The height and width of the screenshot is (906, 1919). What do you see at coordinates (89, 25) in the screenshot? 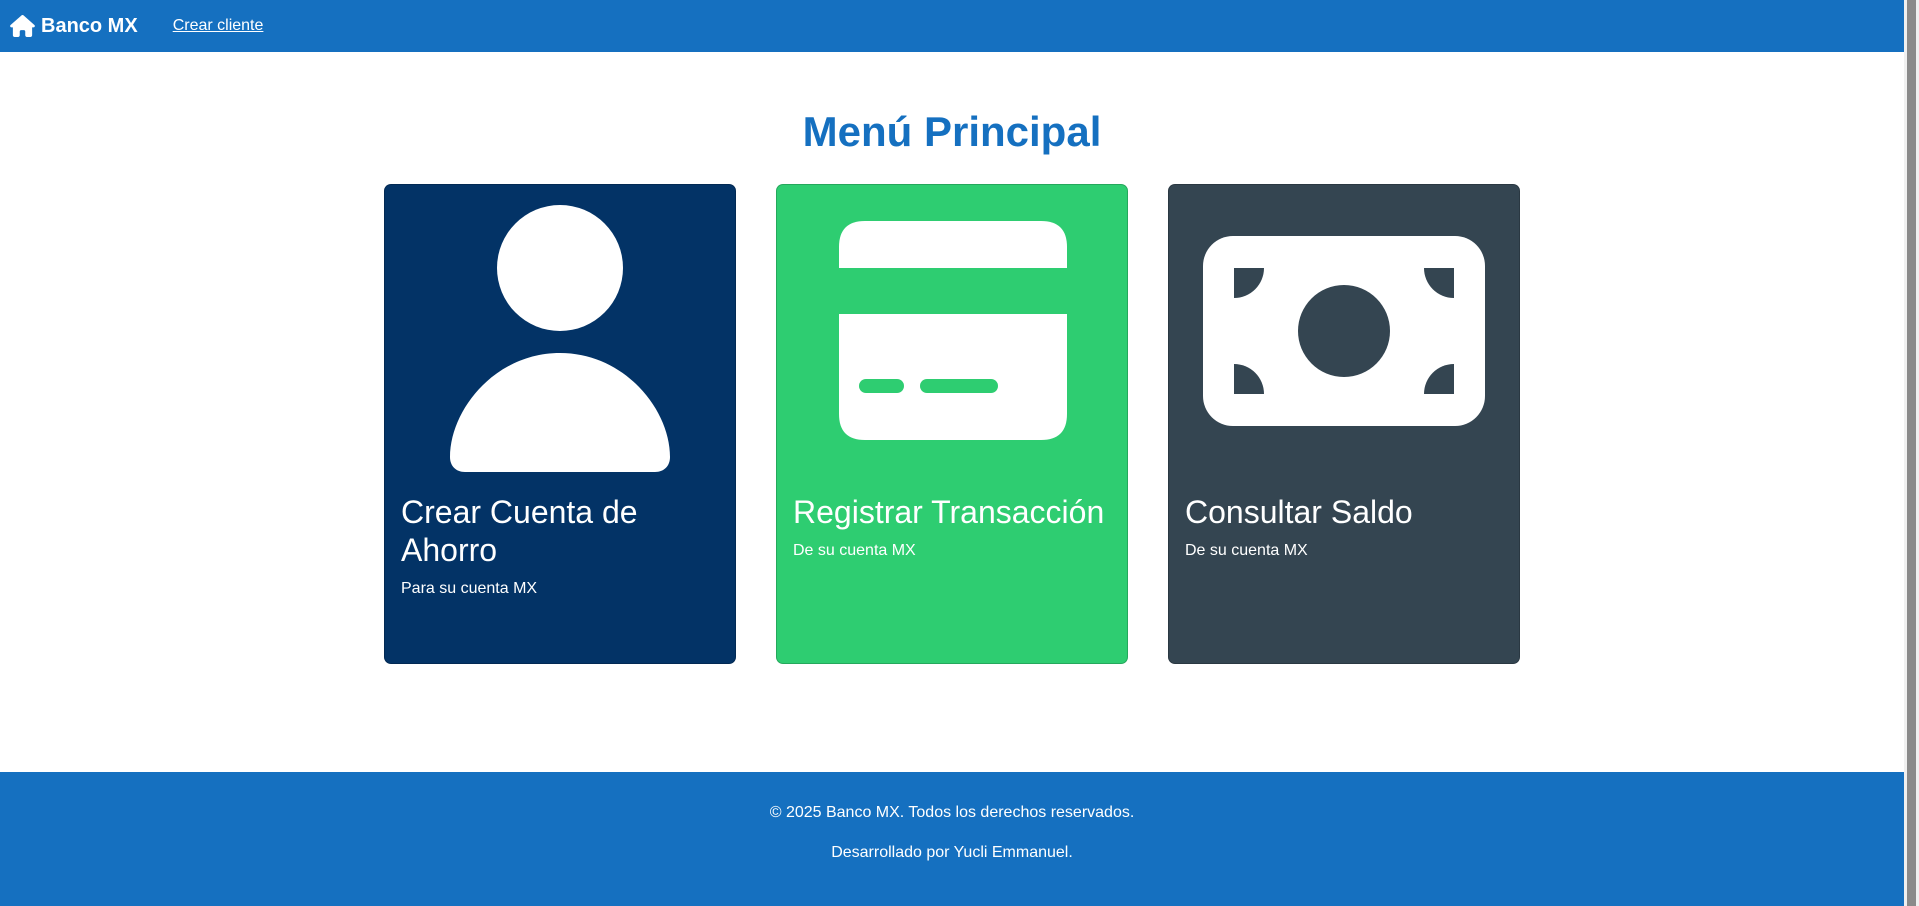
I see `brand-name: Banco MX` at bounding box center [89, 25].